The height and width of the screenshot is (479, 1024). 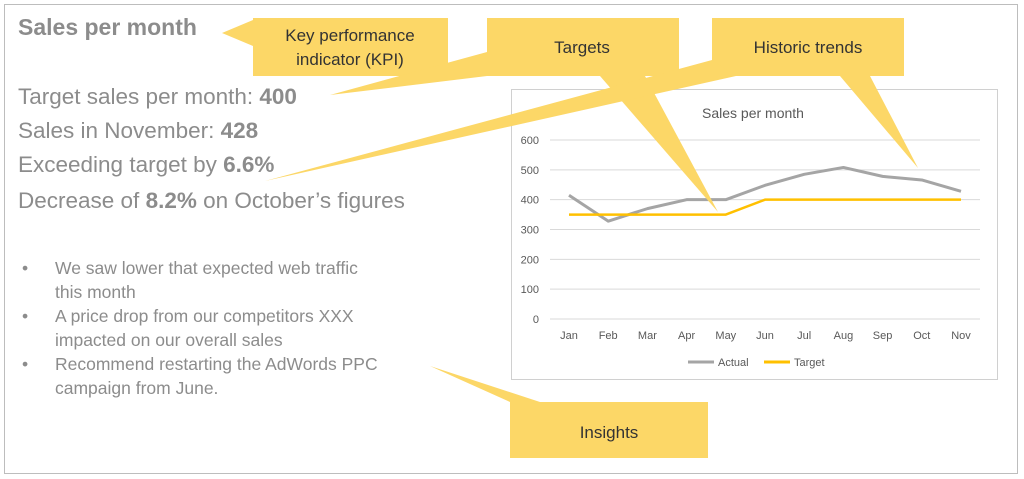 What do you see at coordinates (349, 35) in the screenshot?
I see `callout-kpi-line1: Key performance` at bounding box center [349, 35].